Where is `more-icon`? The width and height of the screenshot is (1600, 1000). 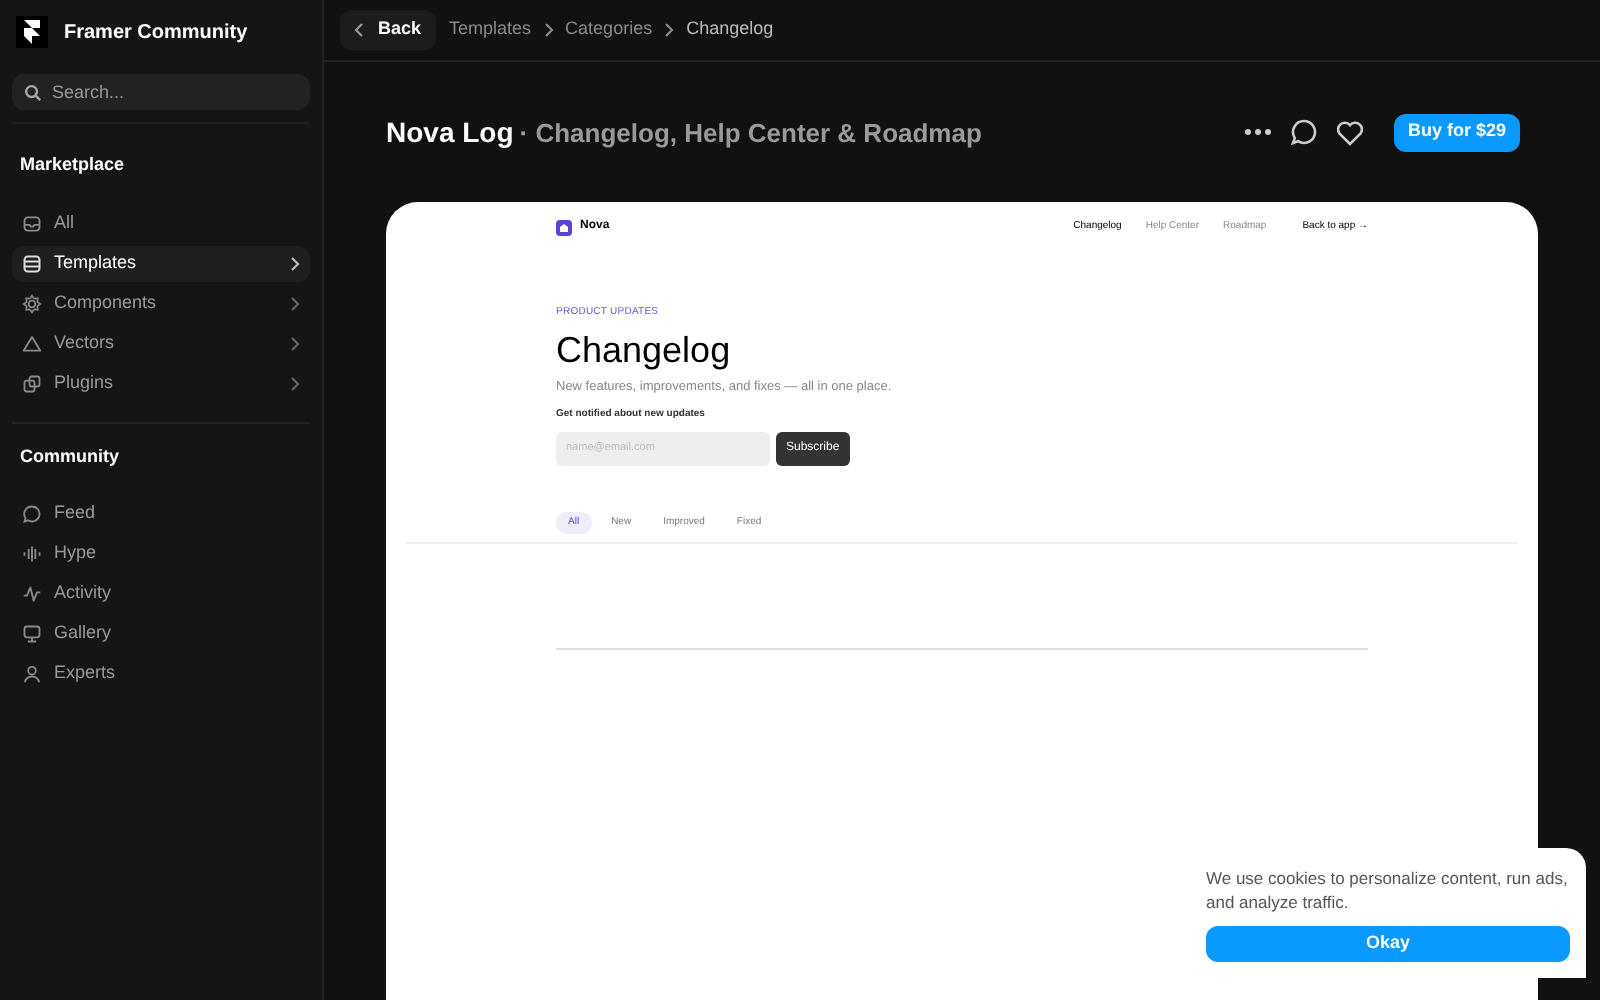
more-icon is located at coordinates (1257, 132).